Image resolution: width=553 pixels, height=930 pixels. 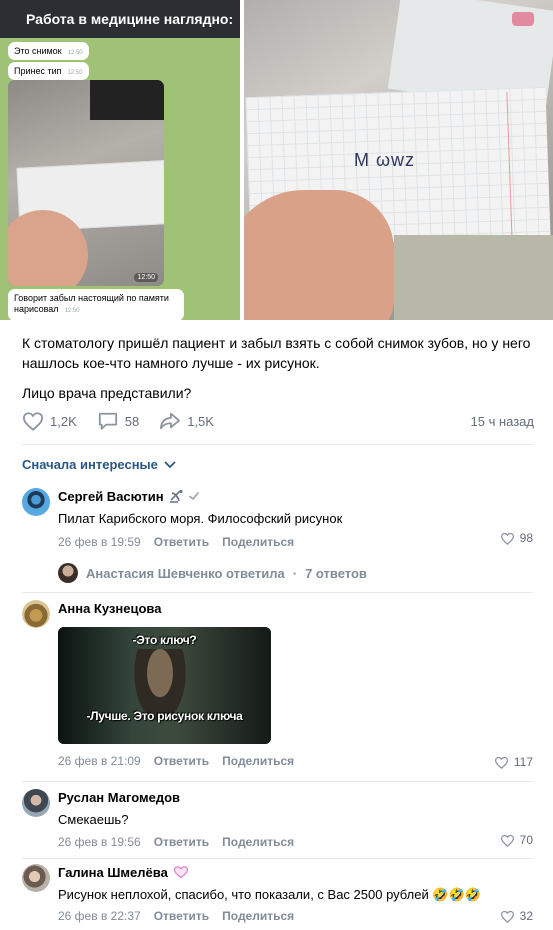 I want to click on like-count: 1,2K, so click(x=63, y=421).